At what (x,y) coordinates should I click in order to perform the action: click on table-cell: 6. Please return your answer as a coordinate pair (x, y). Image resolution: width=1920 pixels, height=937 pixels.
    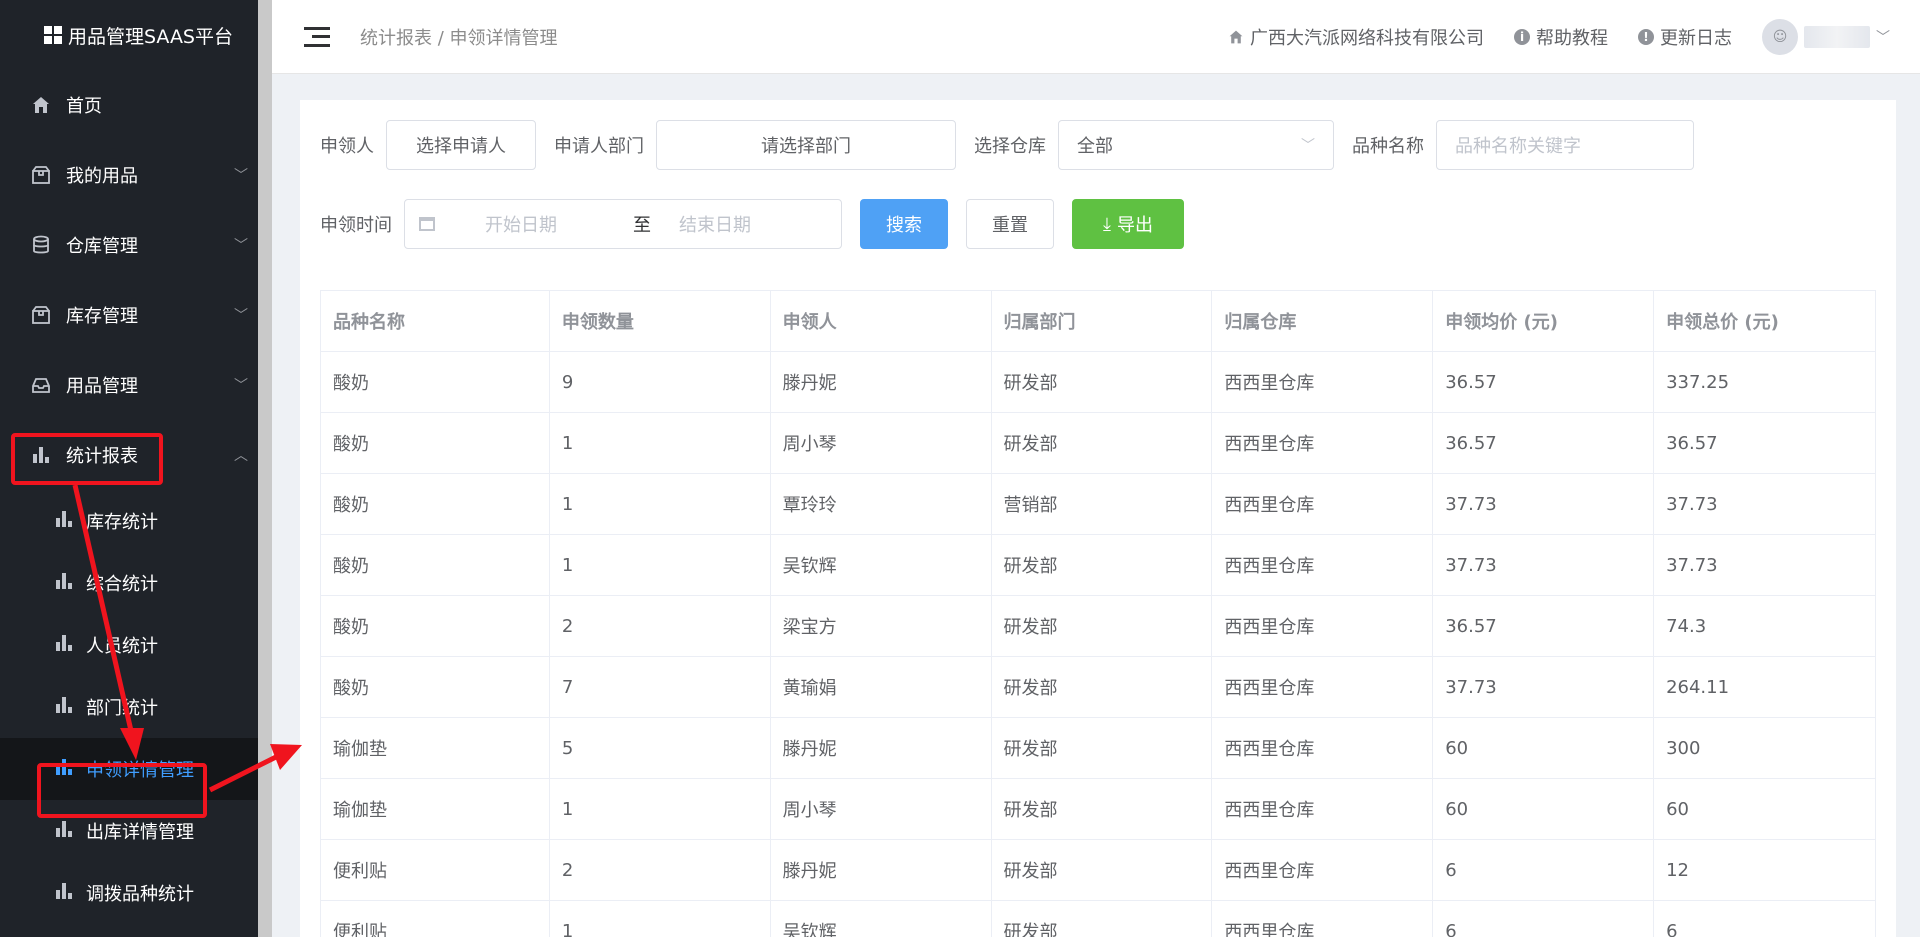
    Looking at the image, I should click on (1543, 870).